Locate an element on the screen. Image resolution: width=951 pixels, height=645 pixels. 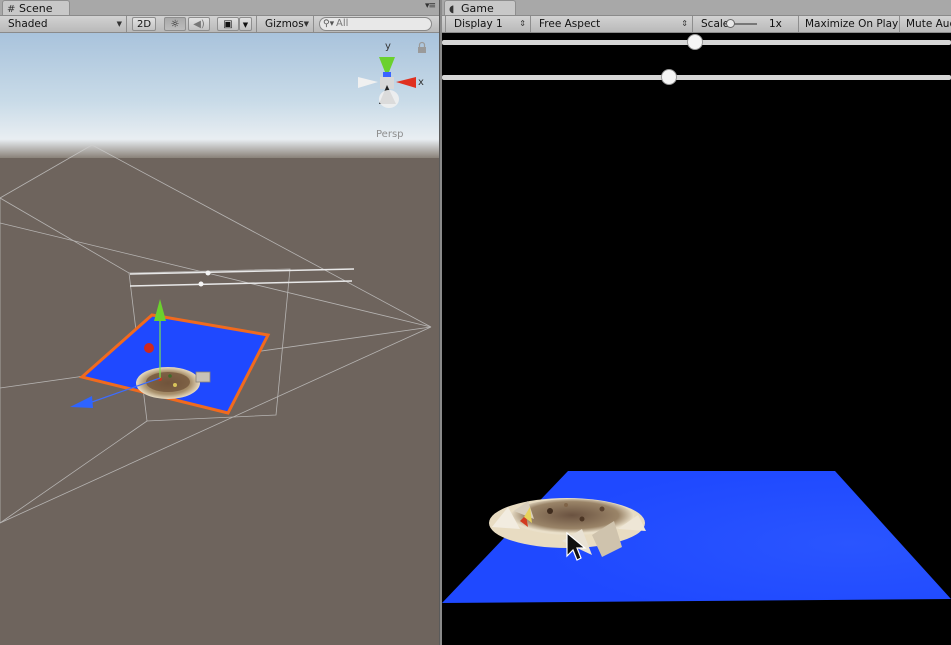
effects-dropdown-button: ▼ is located at coordinates (245, 24).